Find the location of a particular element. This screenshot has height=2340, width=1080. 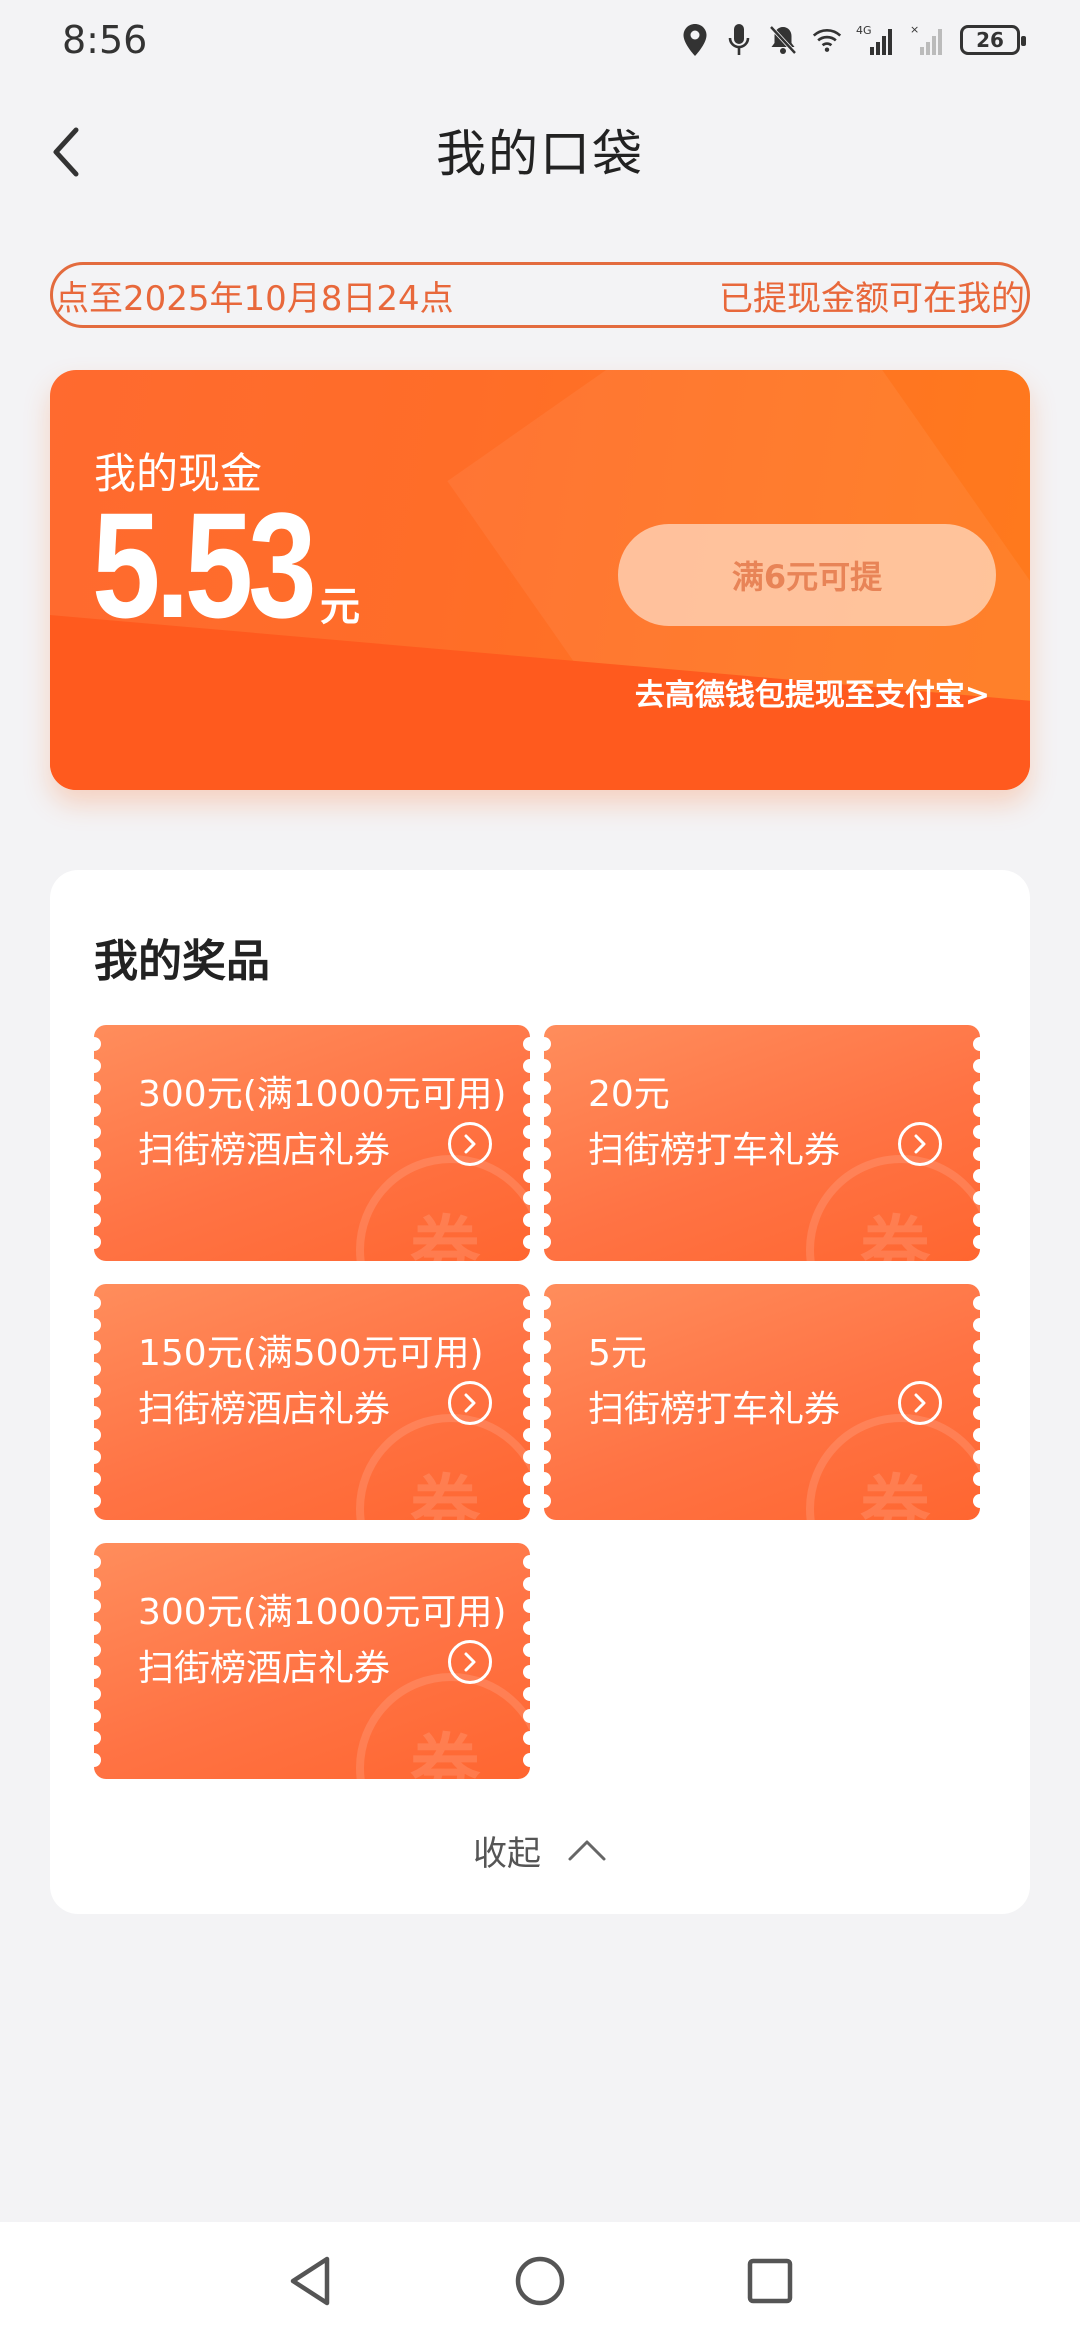

withdraw-button: 满6元可提 is located at coordinates (807, 575).